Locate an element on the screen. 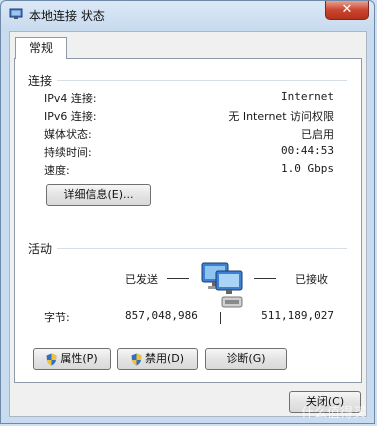 Image resolution: width=377 pixels, height=426 pixels. ipv4-label: IPv4 连接: is located at coordinates (70, 98).